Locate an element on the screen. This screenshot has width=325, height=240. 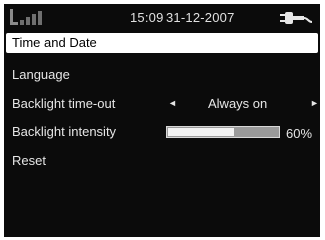
backlight-timeout-value: Always on is located at coordinates (238, 103).